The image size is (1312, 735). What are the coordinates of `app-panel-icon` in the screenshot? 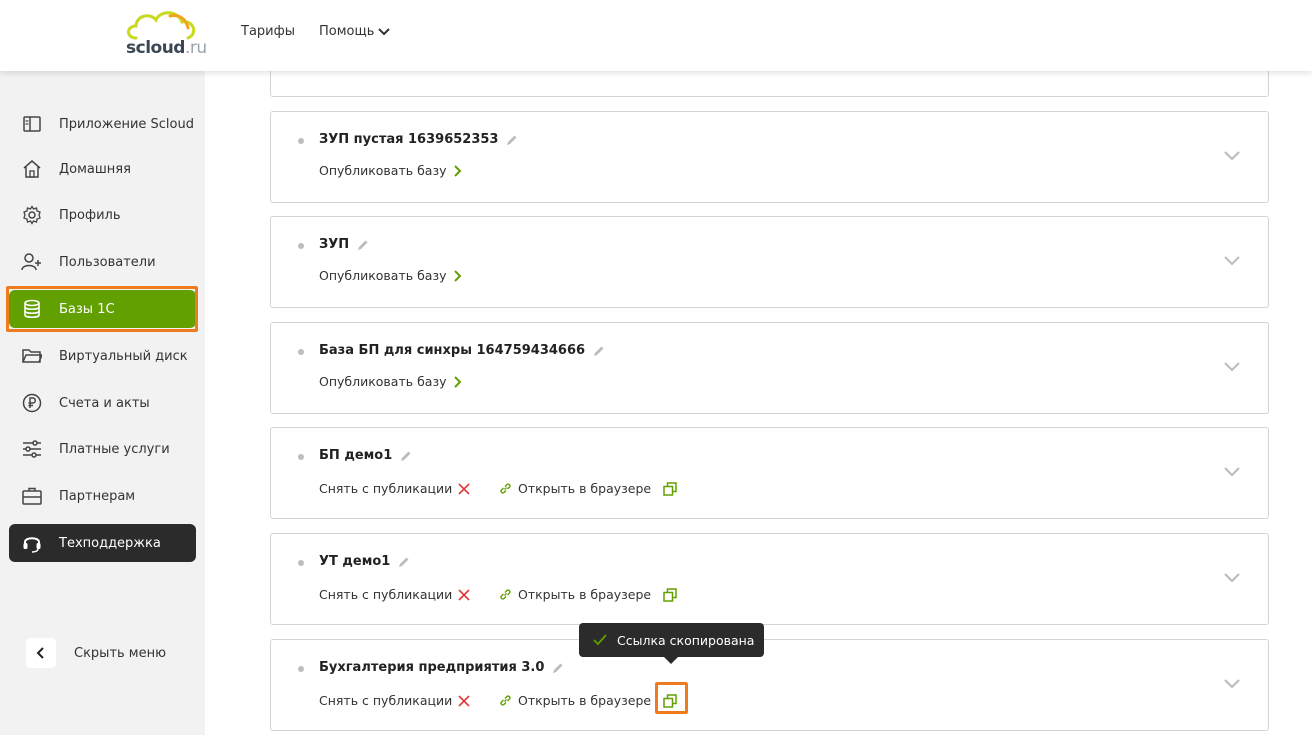 It's located at (32, 124).